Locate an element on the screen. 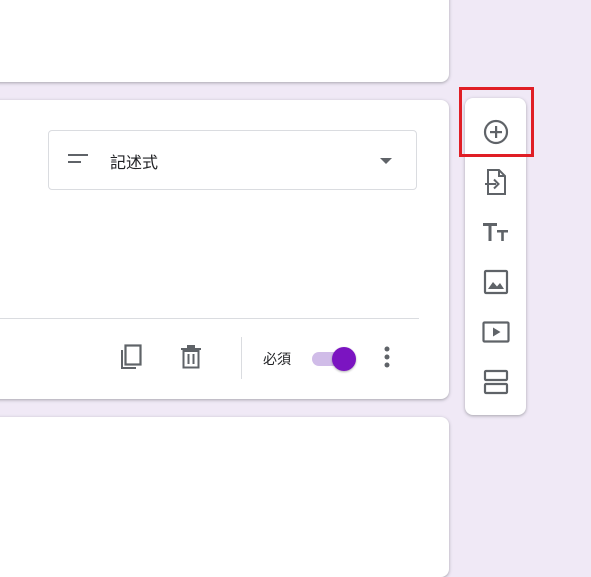 Image resolution: width=591 pixels, height=577 pixels. required-label: 必須 is located at coordinates (277, 360).